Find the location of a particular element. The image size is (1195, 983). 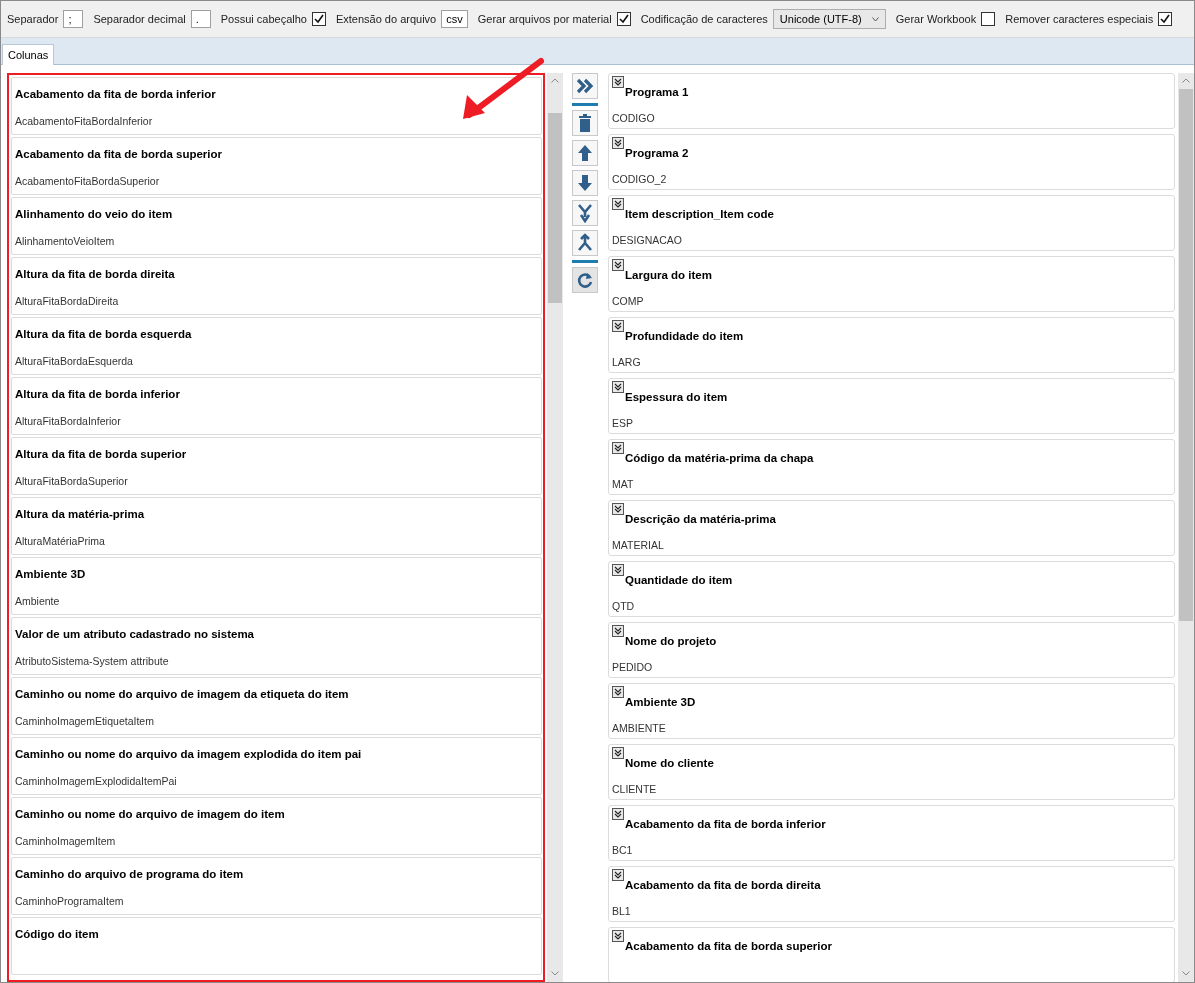

merge-button is located at coordinates (585, 213).